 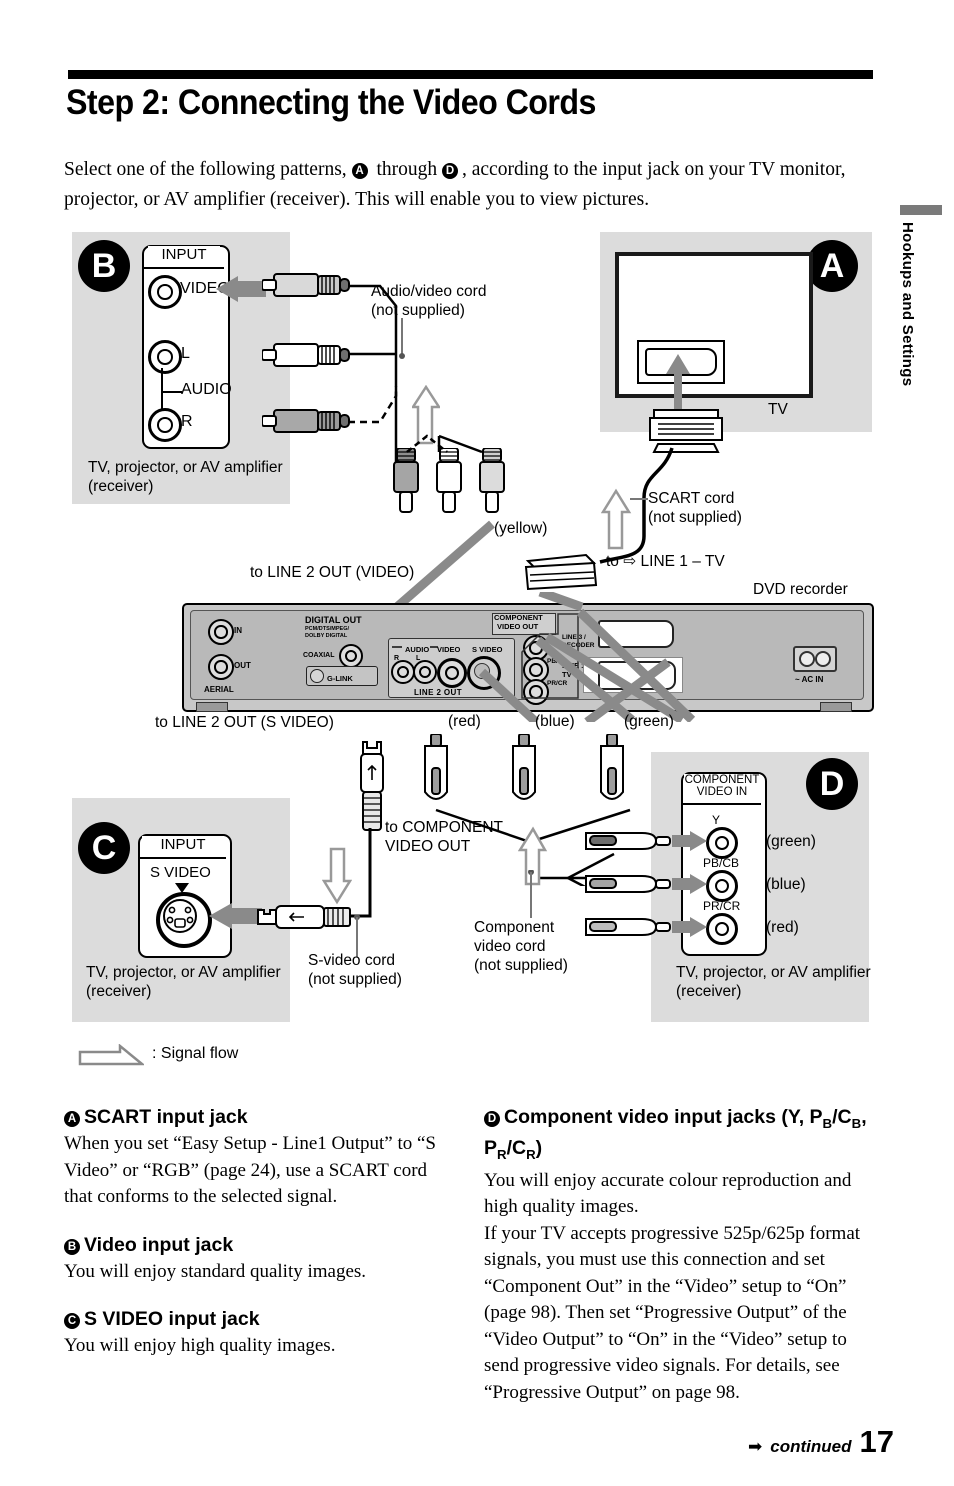 I want to click on component-plug-horiz-blue, so click(x=628, y=884).